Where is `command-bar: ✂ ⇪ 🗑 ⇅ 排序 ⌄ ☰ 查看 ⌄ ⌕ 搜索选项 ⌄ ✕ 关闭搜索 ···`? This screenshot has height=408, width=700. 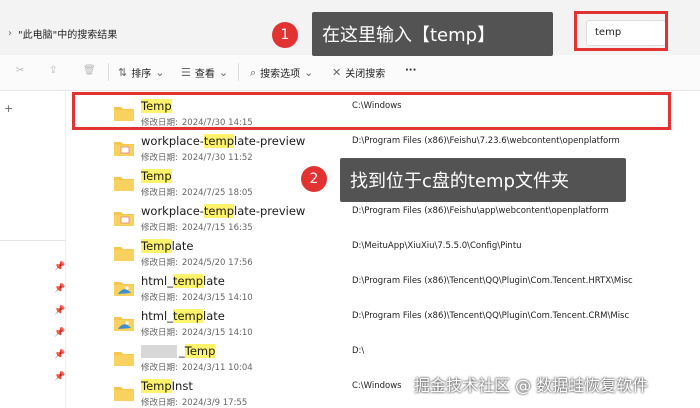 command-bar: ✂ ⇪ 🗑 ⇅ 排序 ⌄ ☰ 查看 ⌄ ⌕ 搜索选项 ⌄ ✕ 关闭搜索 ··· is located at coordinates (350, 73).